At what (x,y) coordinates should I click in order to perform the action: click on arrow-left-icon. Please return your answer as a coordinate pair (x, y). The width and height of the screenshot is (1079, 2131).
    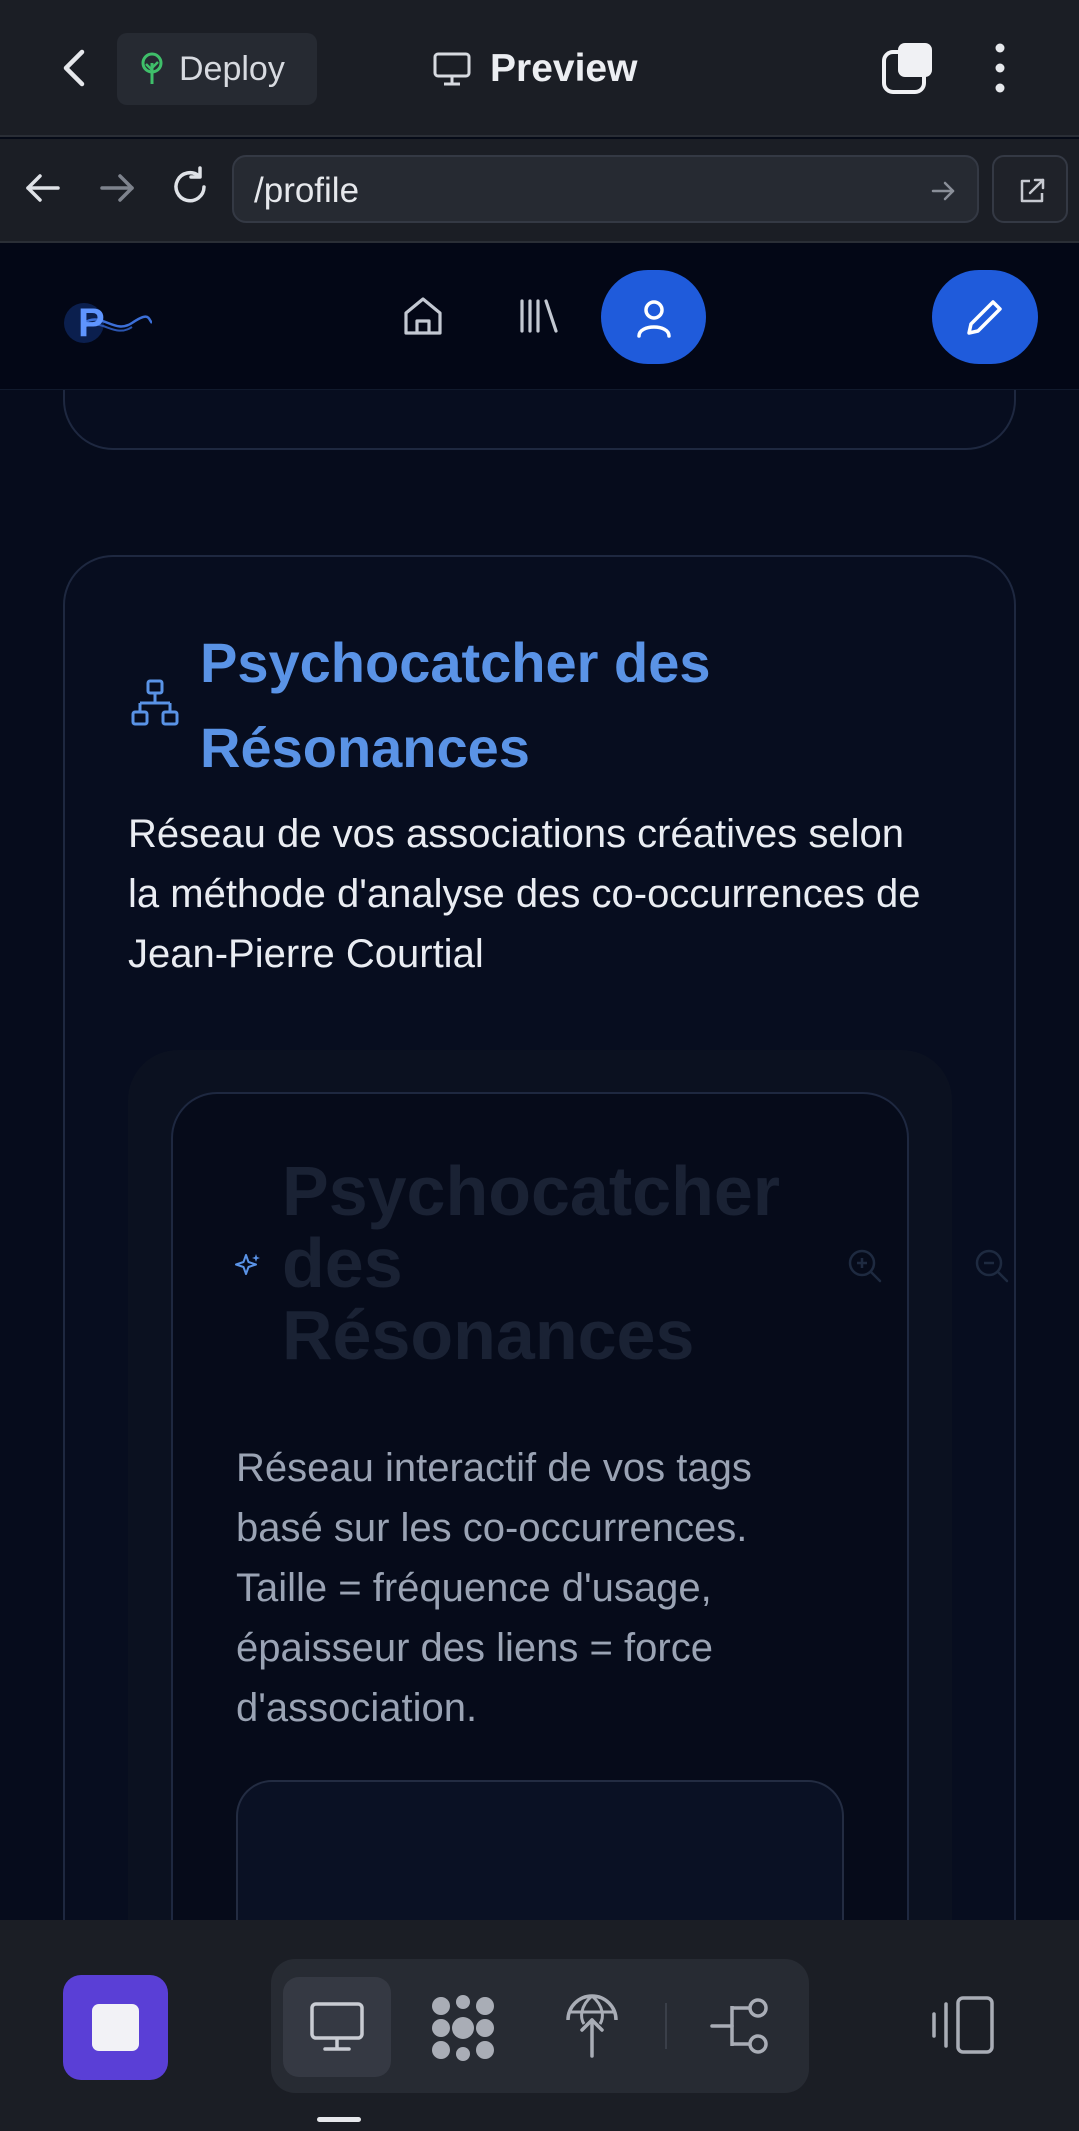
    Looking at the image, I should click on (43, 188).